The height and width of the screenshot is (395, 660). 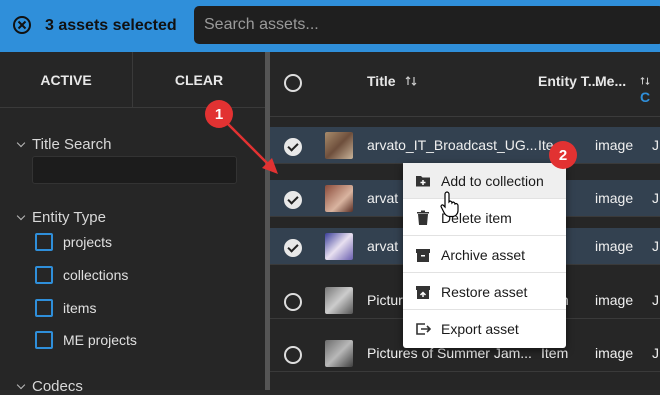 What do you see at coordinates (385, 300) in the screenshot?
I see `asset-title: Pictur` at bounding box center [385, 300].